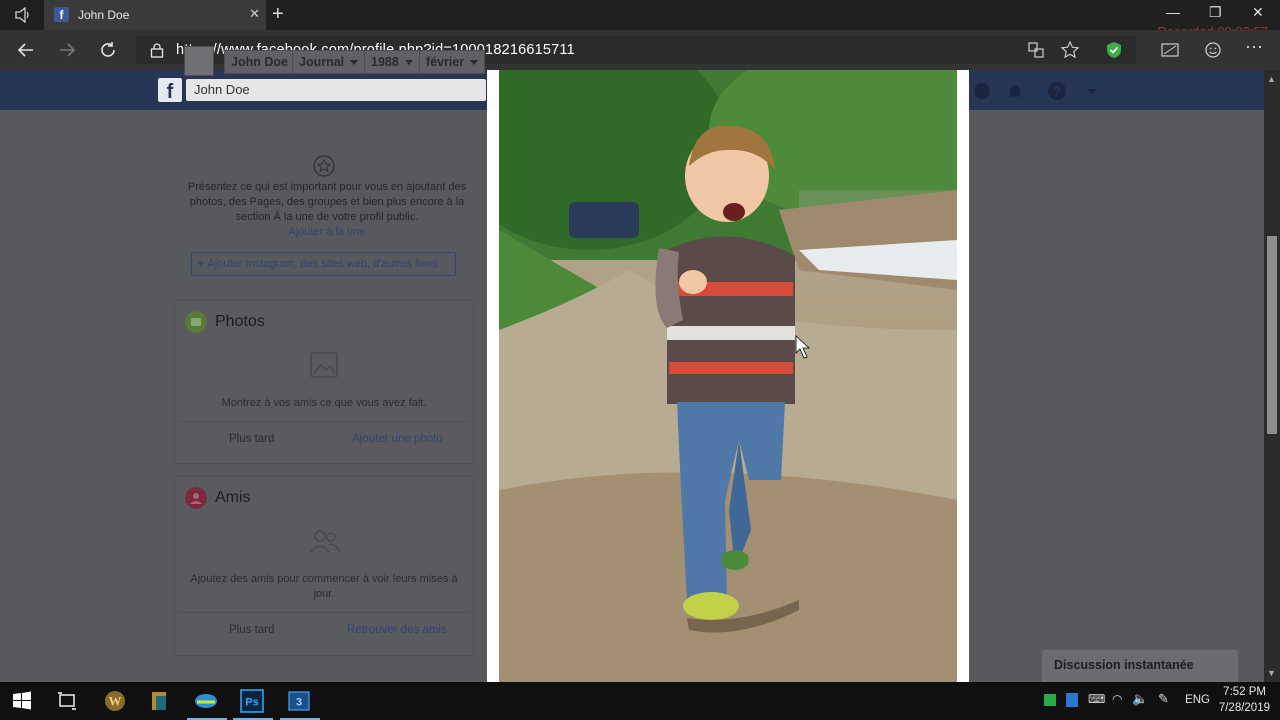 This screenshot has width=1280, height=720. Describe the element at coordinates (1213, 50) in the screenshot. I see `feedback-icon` at that location.